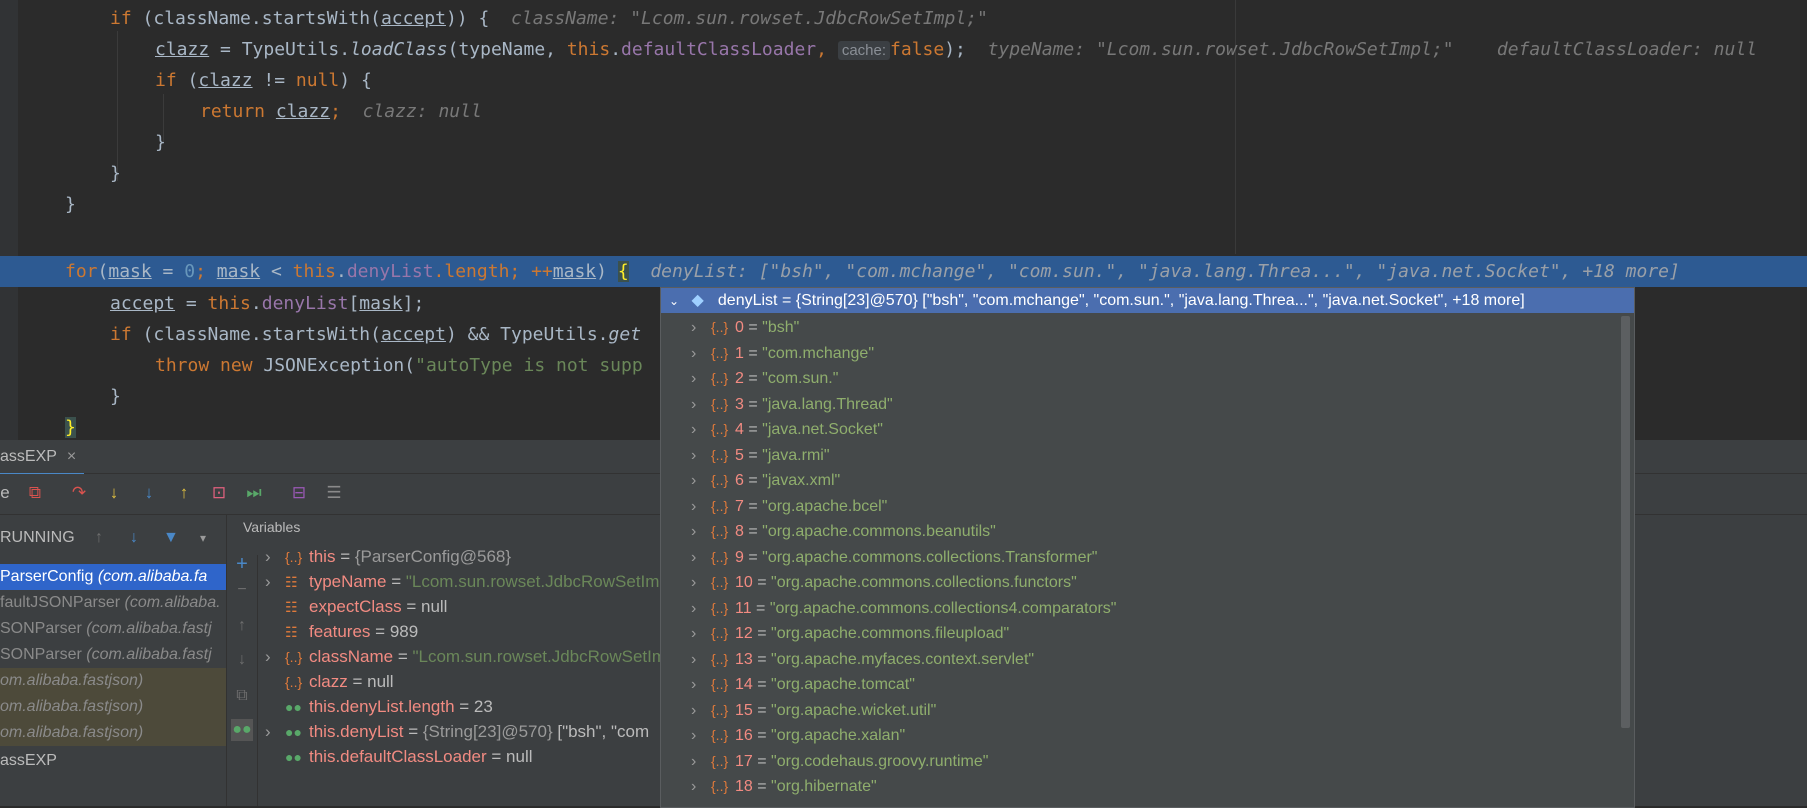  Describe the element at coordinates (37, 538) in the screenshot. I see `thread-status: RUNNING` at that location.